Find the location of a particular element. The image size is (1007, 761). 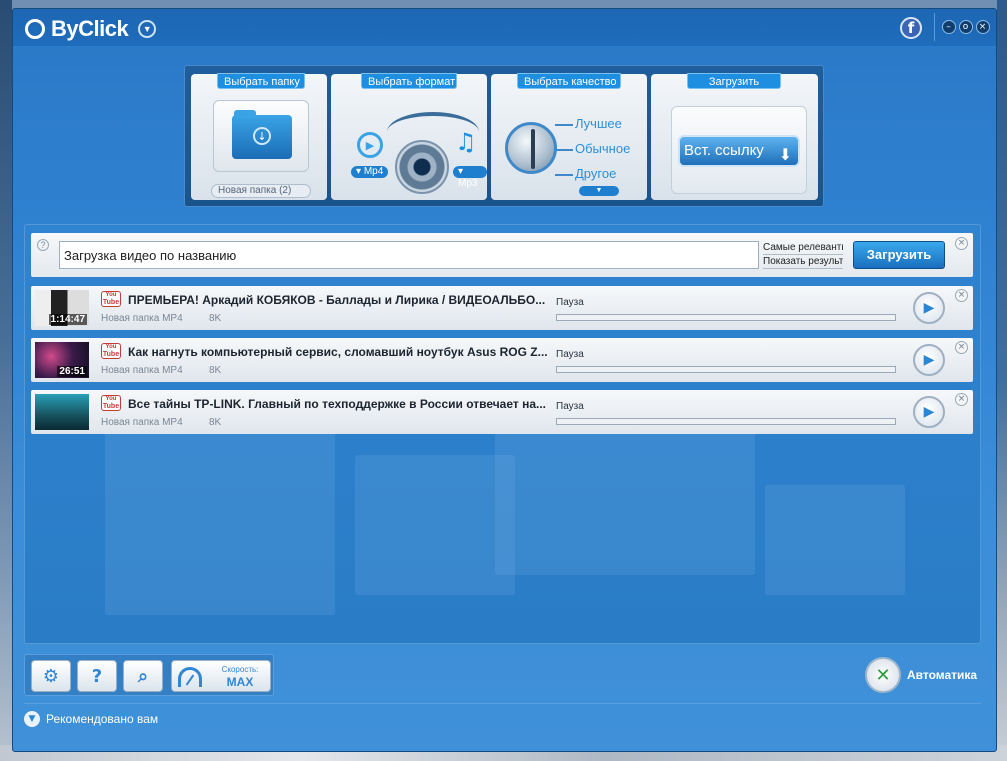

step-quality-label: Выбрать качество is located at coordinates (569, 81).